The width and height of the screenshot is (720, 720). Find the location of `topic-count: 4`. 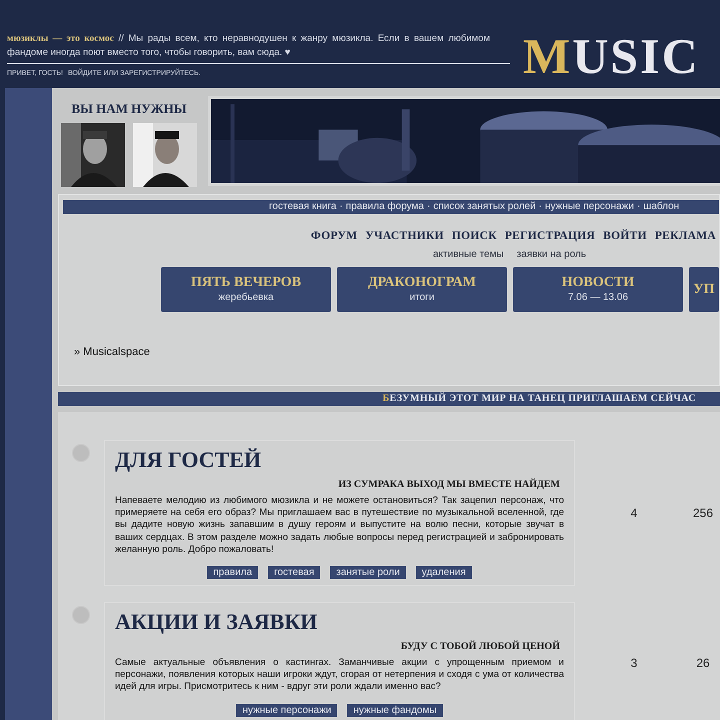

topic-count: 4 is located at coordinates (634, 513).